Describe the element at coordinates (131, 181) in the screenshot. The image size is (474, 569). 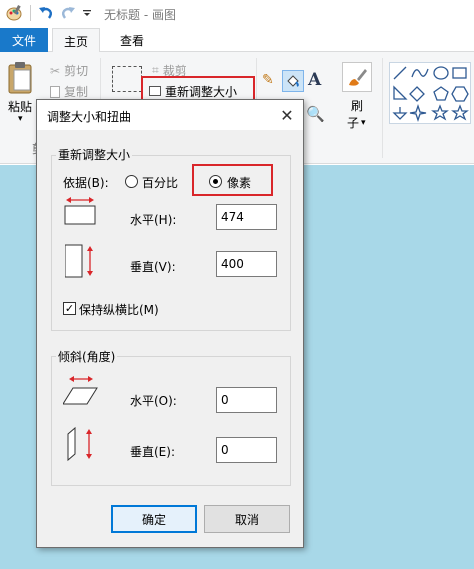
I see `percent-radio` at that location.